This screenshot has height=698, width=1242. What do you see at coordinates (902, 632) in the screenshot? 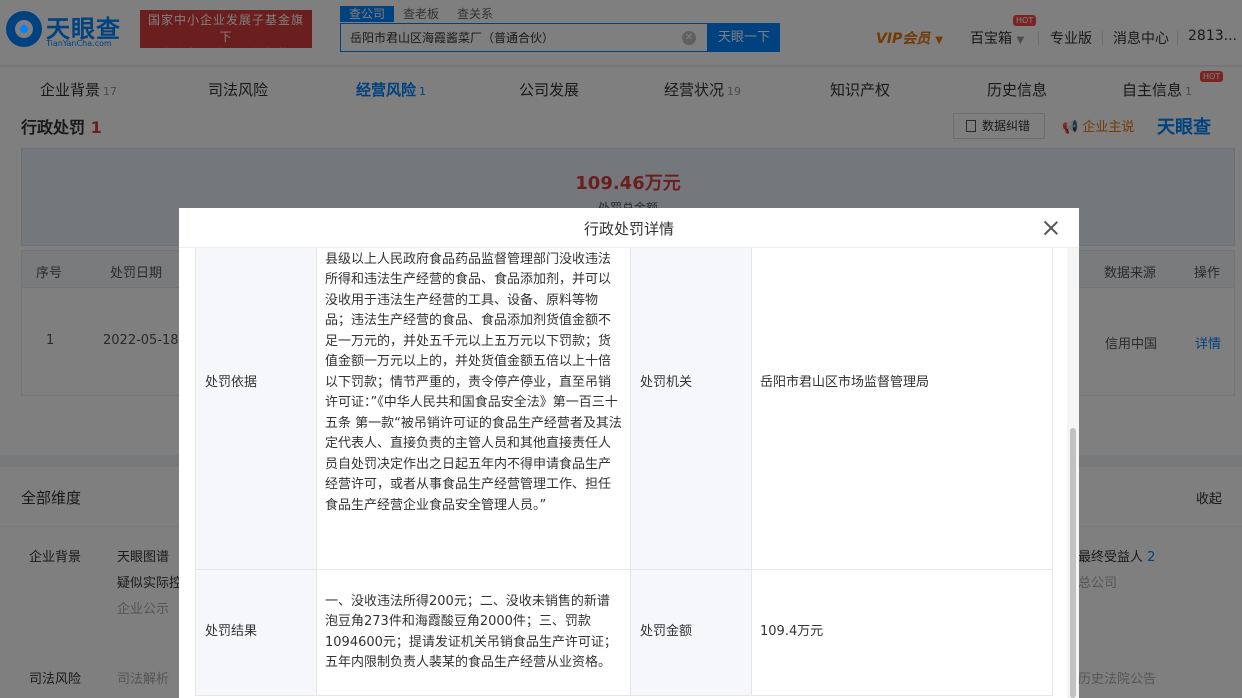
I see `amount-value: 109.4万元` at bounding box center [902, 632].